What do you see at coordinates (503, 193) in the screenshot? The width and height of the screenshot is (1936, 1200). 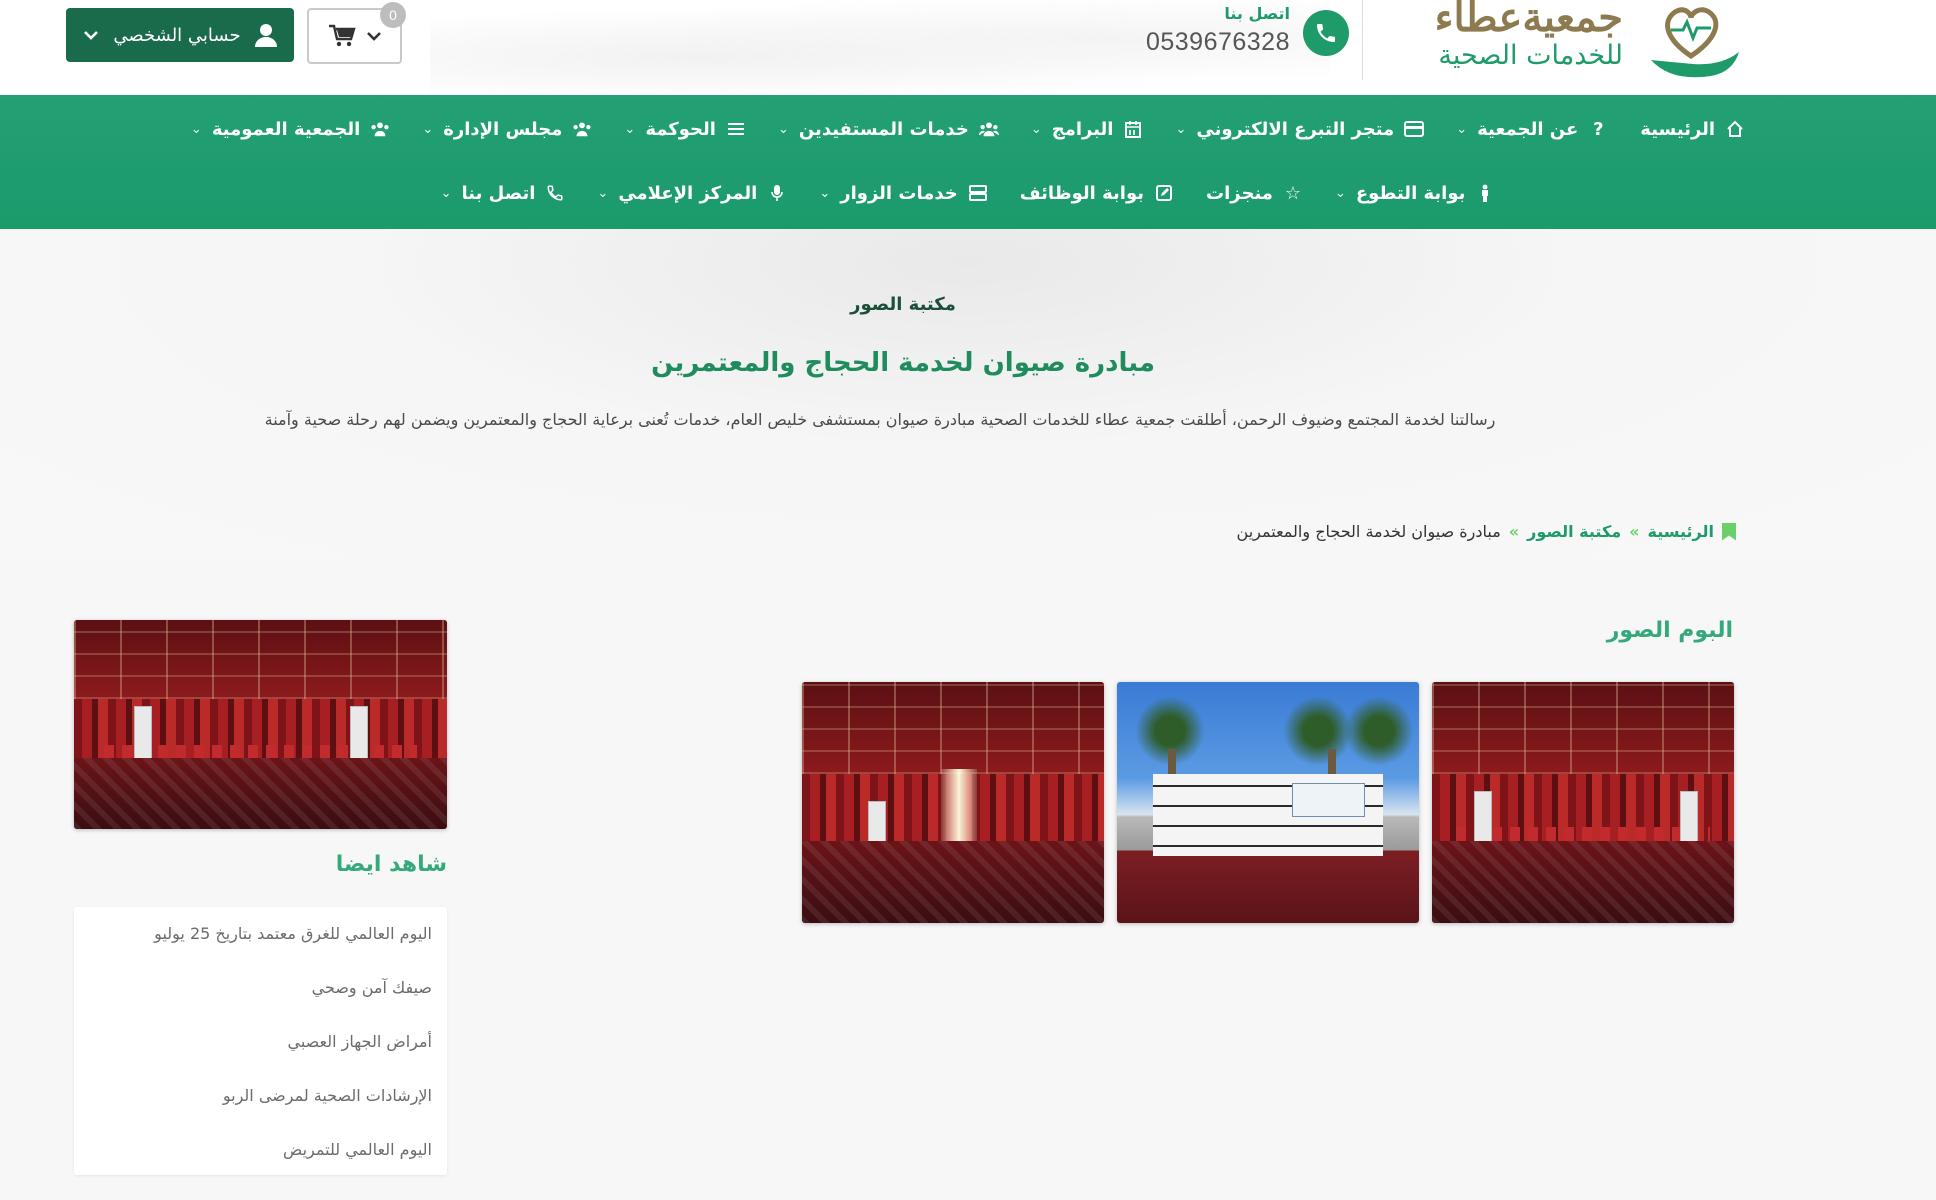 I see `nav-item-contact: اتصل بنا ⌄` at bounding box center [503, 193].